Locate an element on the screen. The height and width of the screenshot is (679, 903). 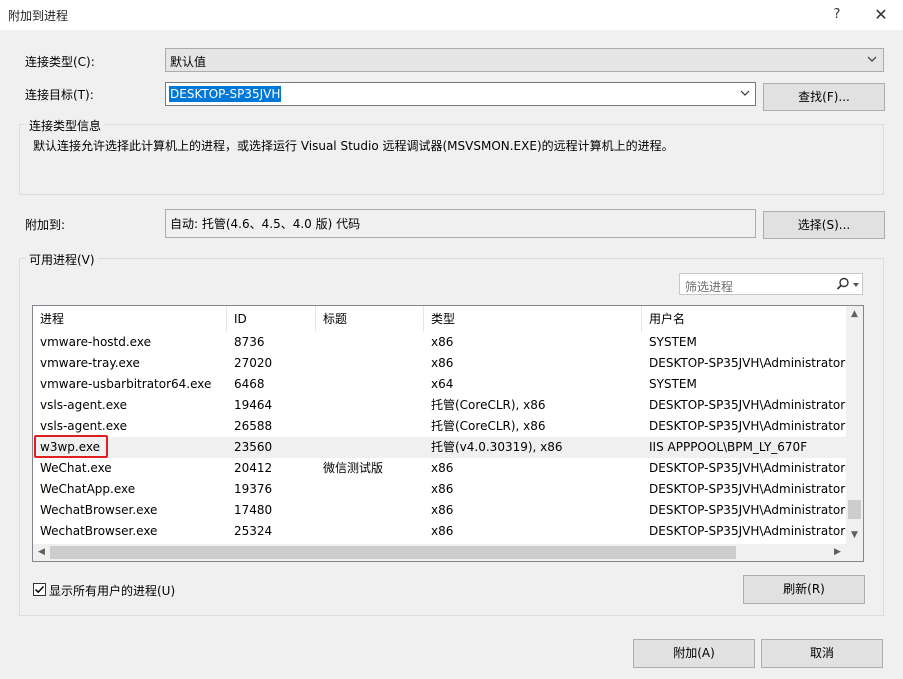
scroll-down-icon: ▼ is located at coordinates (854, 535).